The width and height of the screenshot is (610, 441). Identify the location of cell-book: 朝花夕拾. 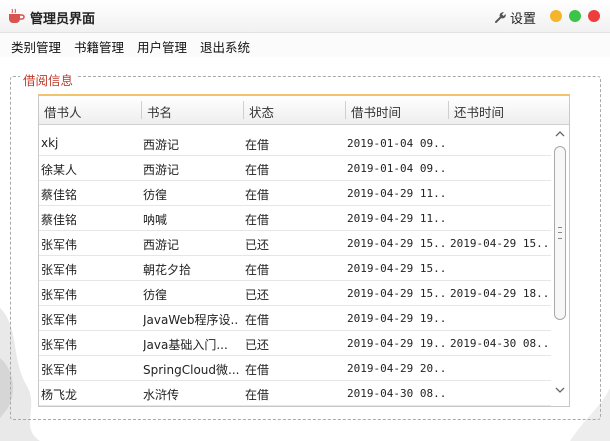
(167, 270).